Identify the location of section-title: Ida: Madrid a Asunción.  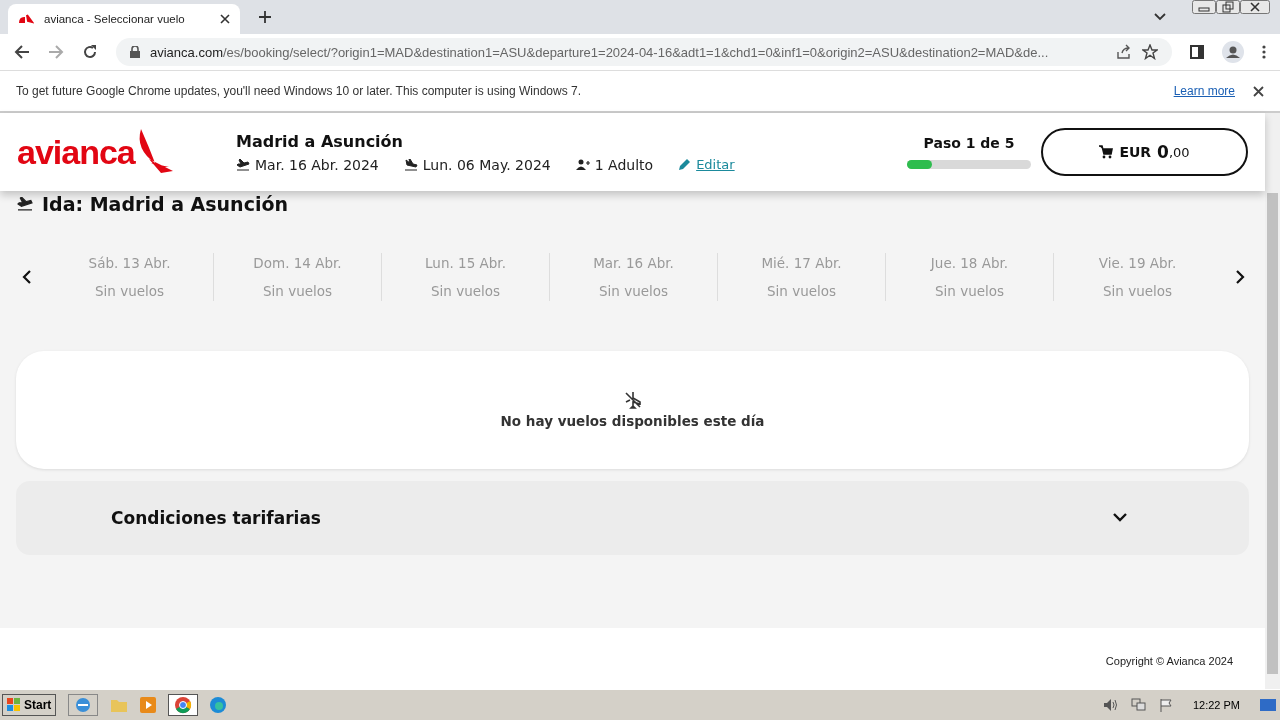
(165, 204).